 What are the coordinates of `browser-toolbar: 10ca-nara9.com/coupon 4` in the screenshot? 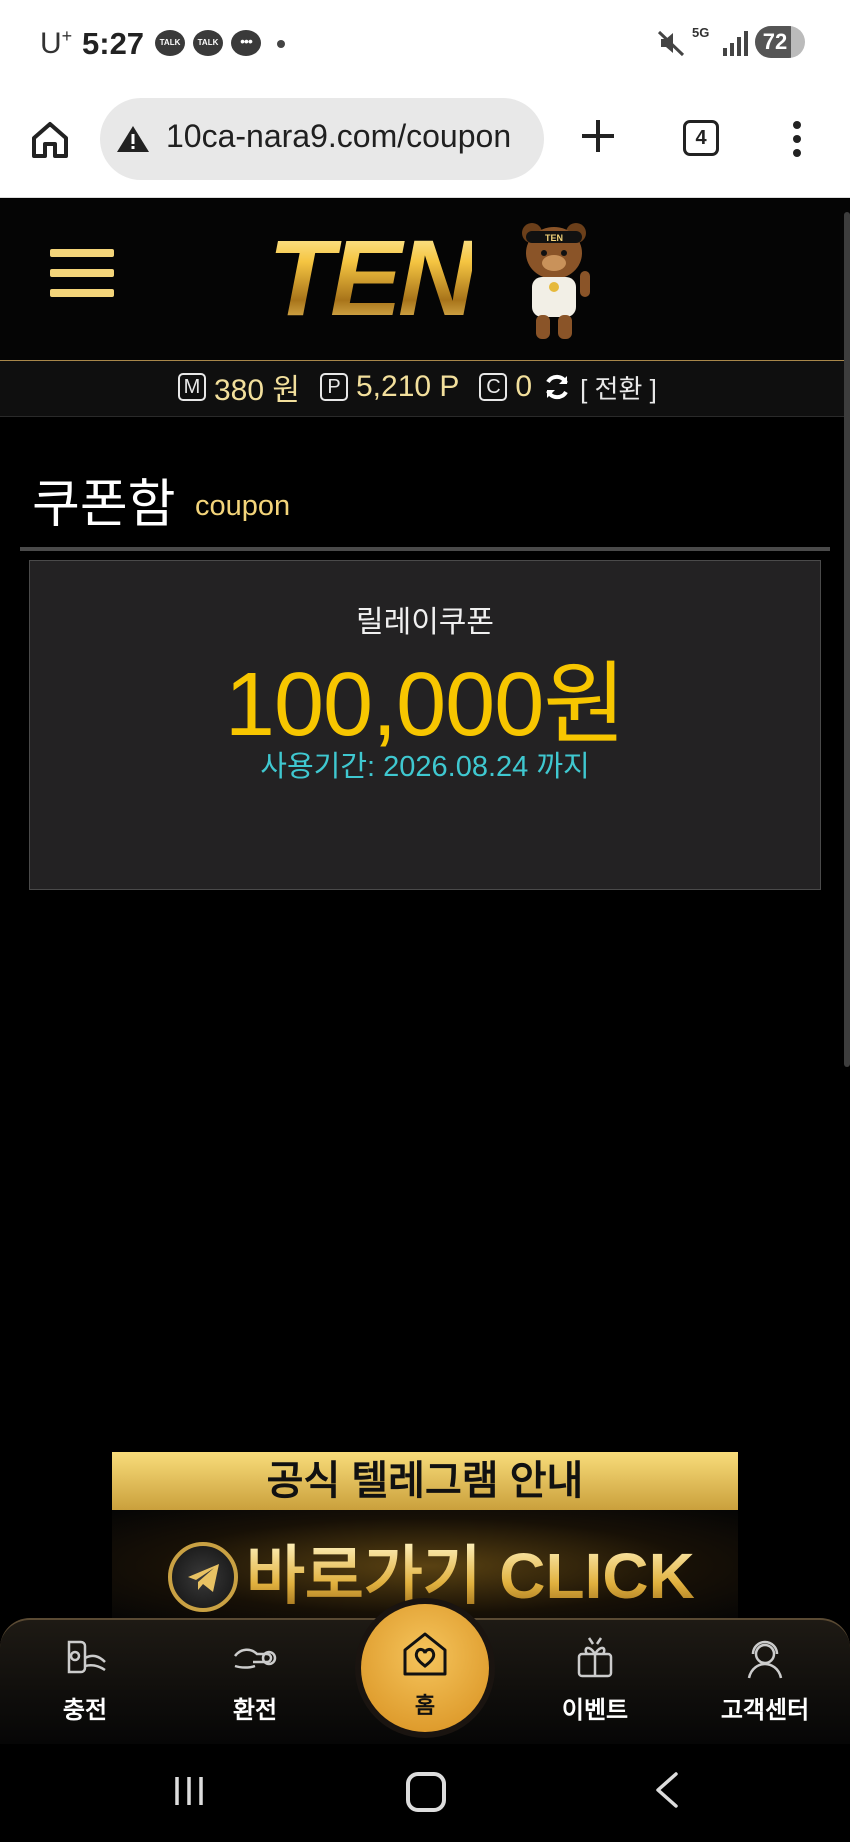 It's located at (425, 143).